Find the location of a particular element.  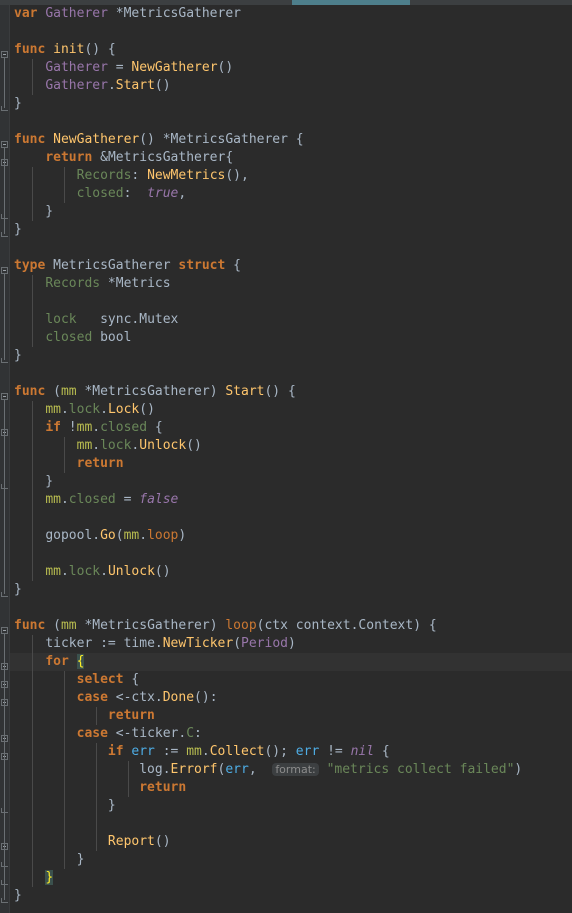

inlay-hint: format: is located at coordinates (295, 769).